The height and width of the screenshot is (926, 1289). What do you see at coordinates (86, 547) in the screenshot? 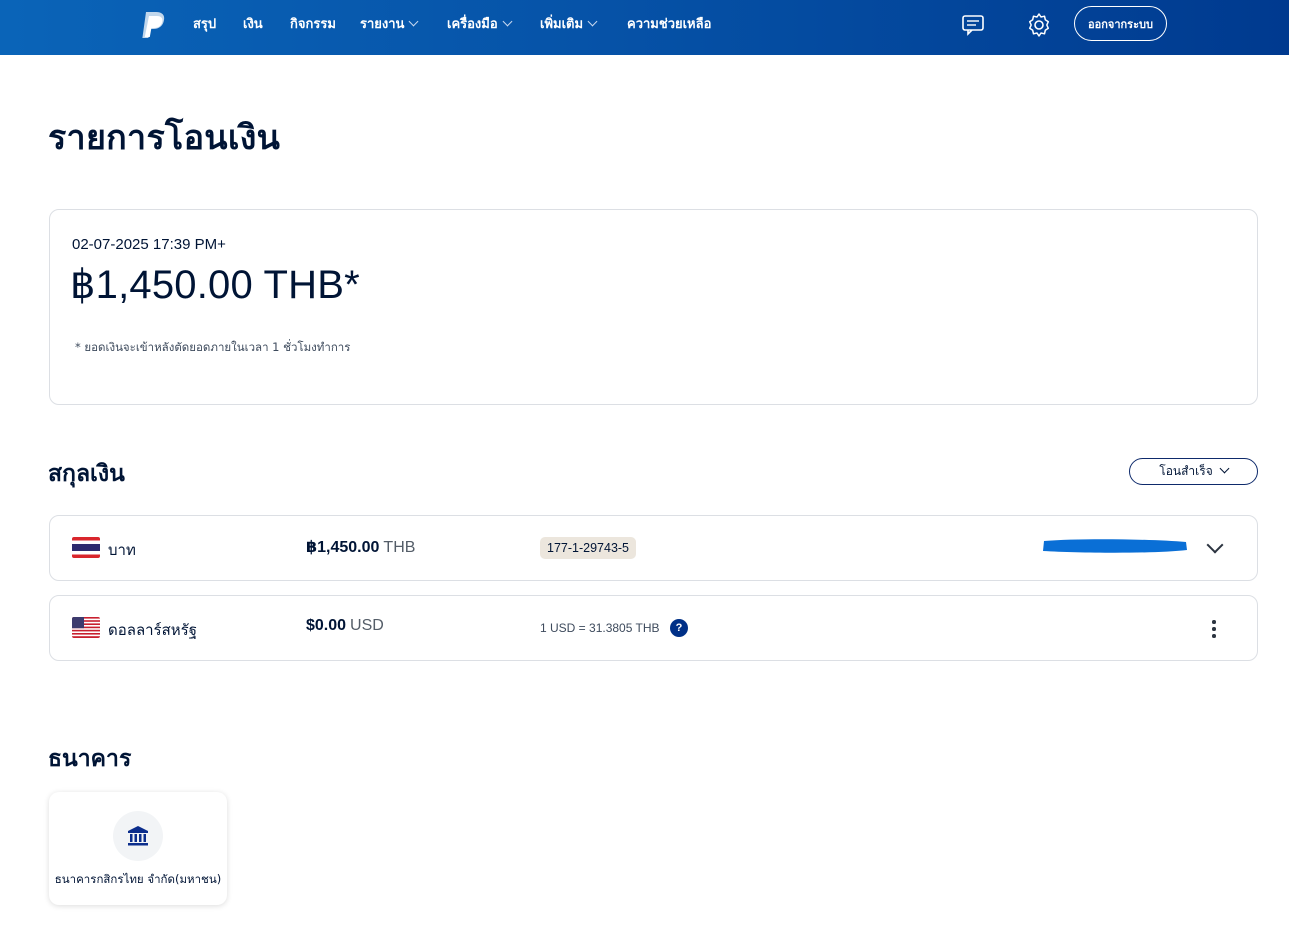
I see `thailand-flag-icon` at bounding box center [86, 547].